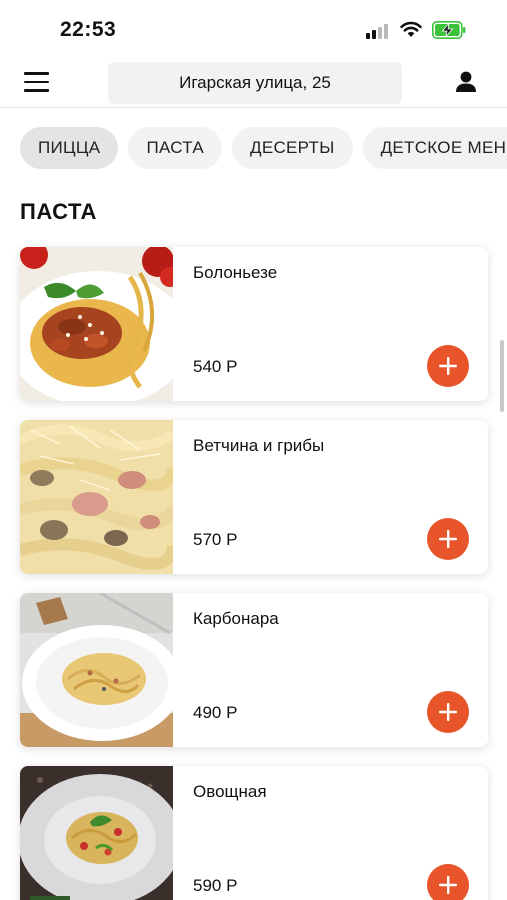 This screenshot has width=507, height=900. What do you see at coordinates (466, 82) in the screenshot?
I see `user-icon` at bounding box center [466, 82].